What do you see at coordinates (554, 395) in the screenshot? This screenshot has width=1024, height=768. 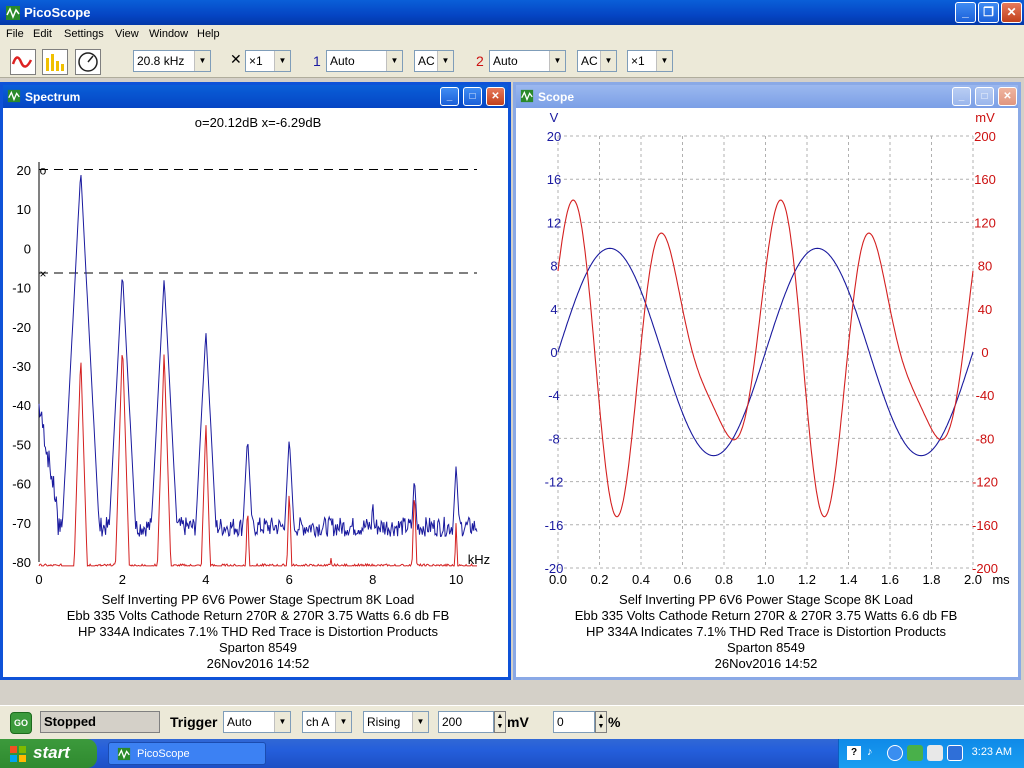 I see `scope-y-left-tick-6: -4` at bounding box center [554, 395].